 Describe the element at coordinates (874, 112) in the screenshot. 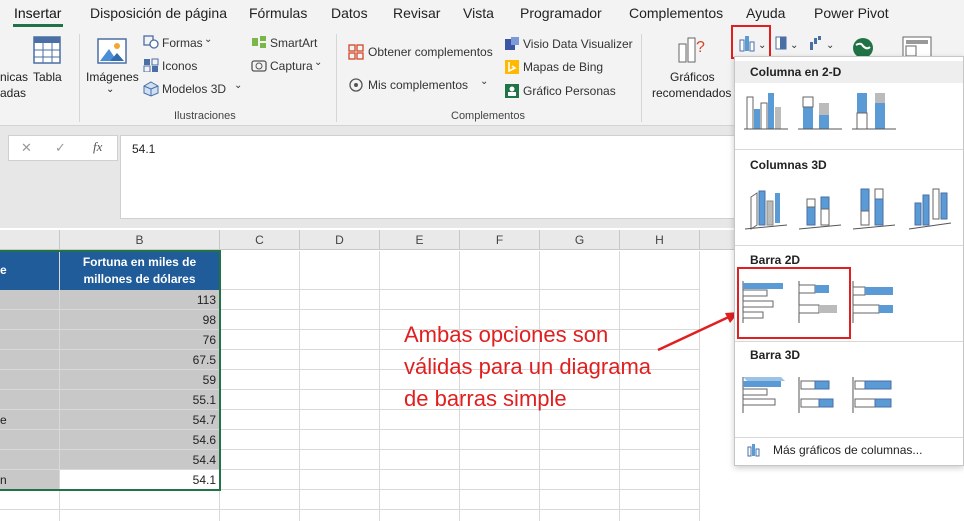

I see `100-stacked-column-icon` at that location.